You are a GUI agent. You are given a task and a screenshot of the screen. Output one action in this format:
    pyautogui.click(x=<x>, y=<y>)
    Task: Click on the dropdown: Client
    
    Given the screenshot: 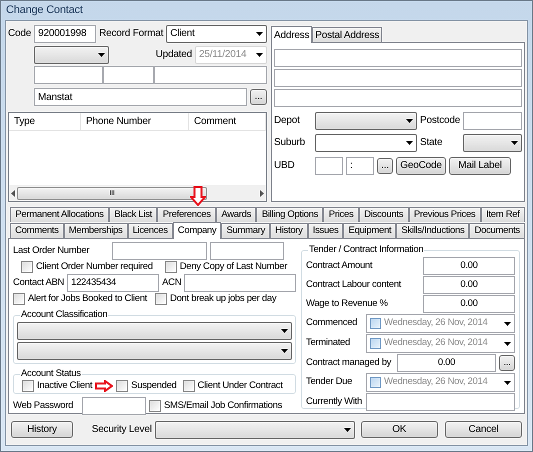 What is the action you would take?
    pyautogui.click(x=216, y=33)
    